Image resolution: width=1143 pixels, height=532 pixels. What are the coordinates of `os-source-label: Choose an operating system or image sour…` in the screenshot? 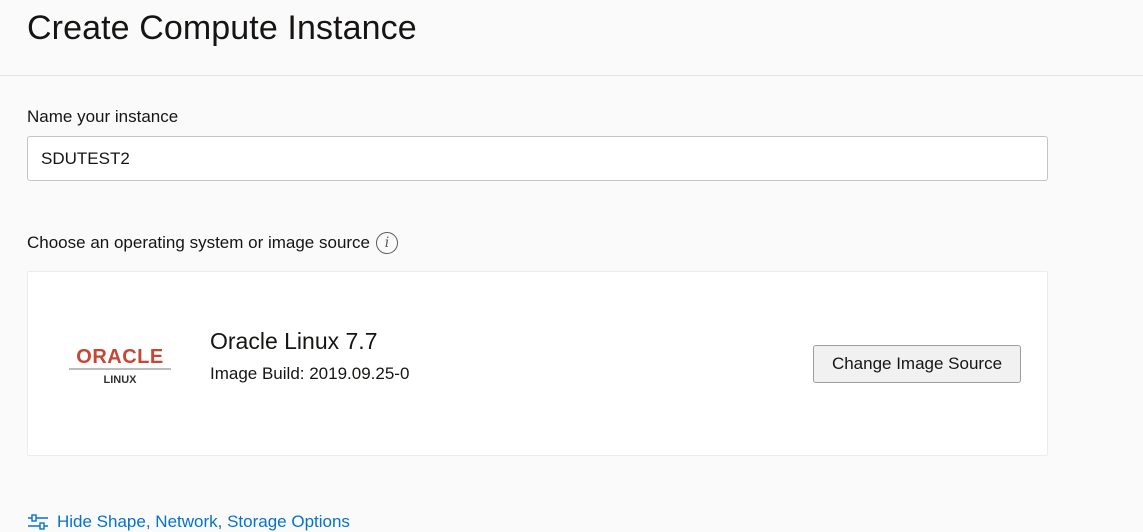 It's located at (199, 242).